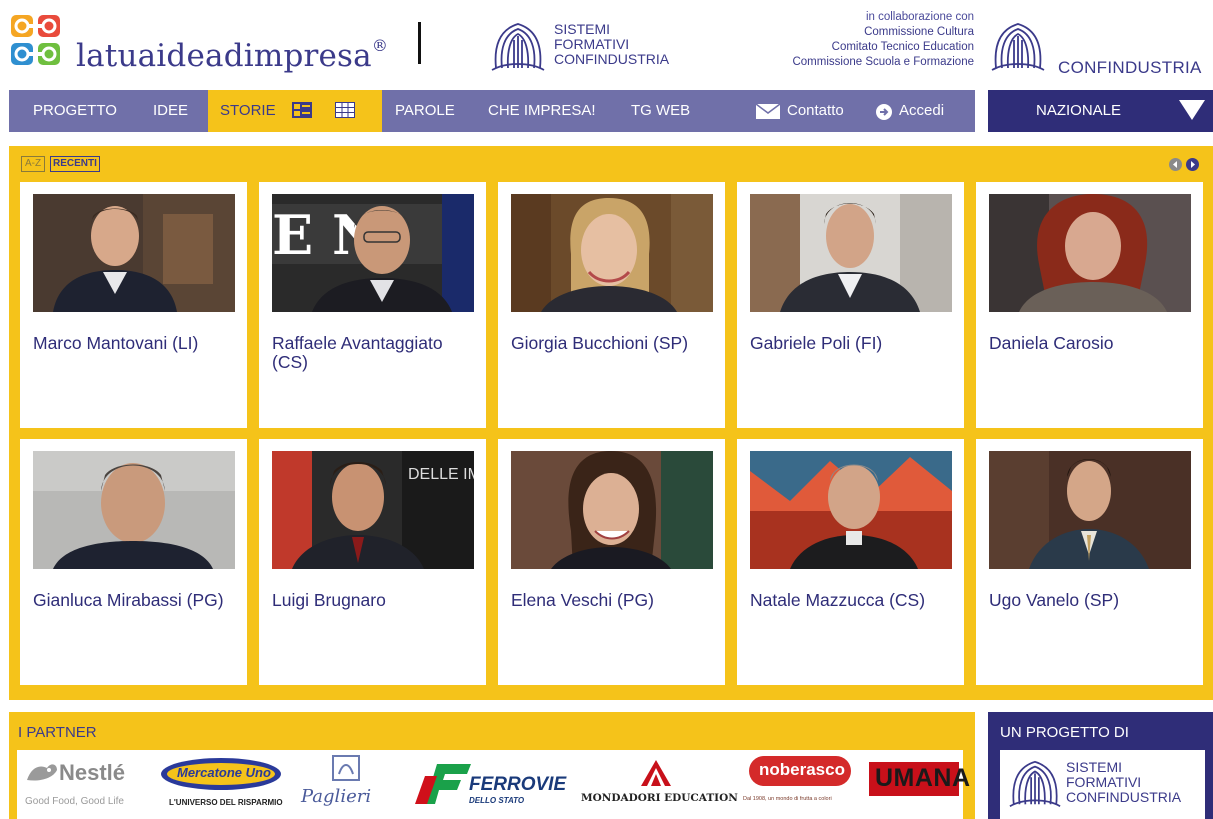  Describe the element at coordinates (135, 343) in the screenshot. I see `story-name: Marco Mantovani (LI)` at that location.